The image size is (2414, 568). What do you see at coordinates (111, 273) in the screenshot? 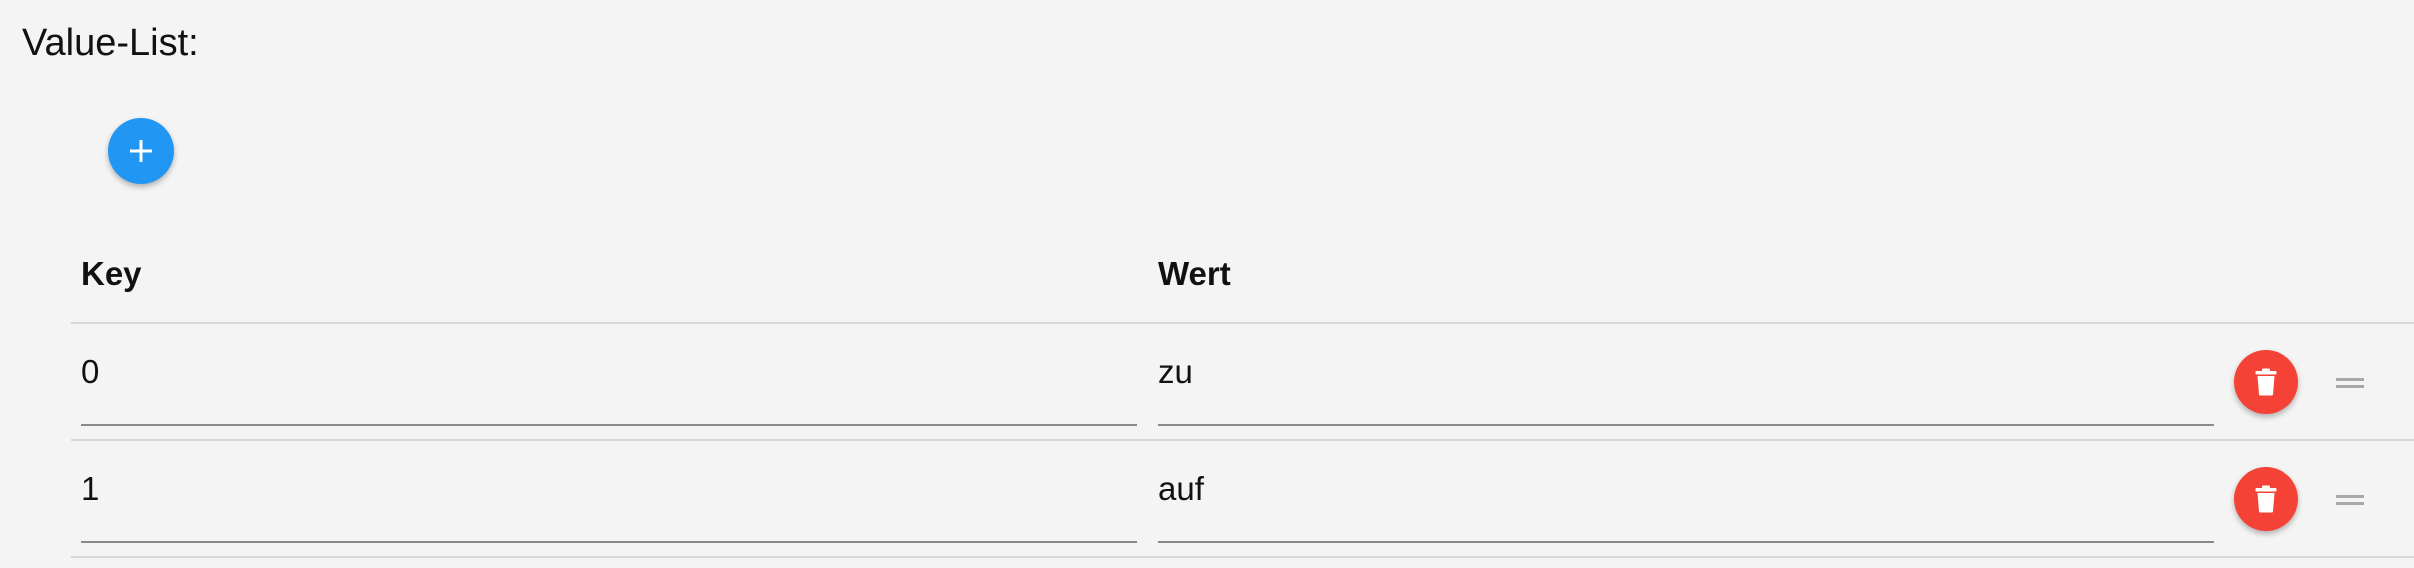
I see `column-header-key: Key` at bounding box center [111, 273].